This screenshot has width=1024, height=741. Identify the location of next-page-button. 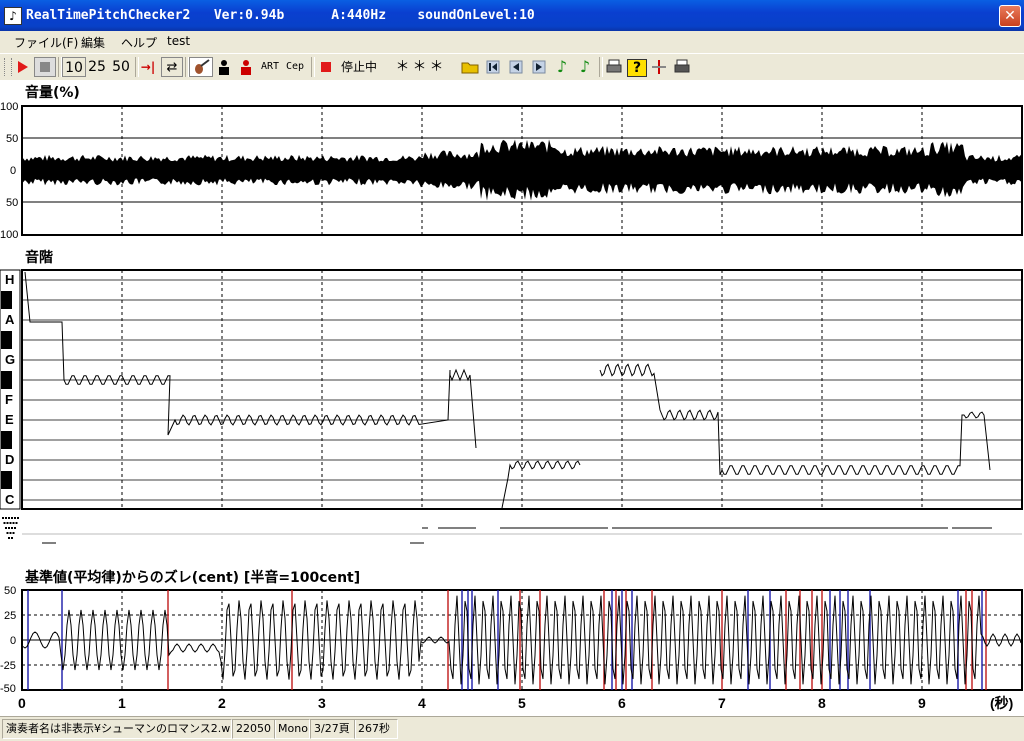
(539, 67).